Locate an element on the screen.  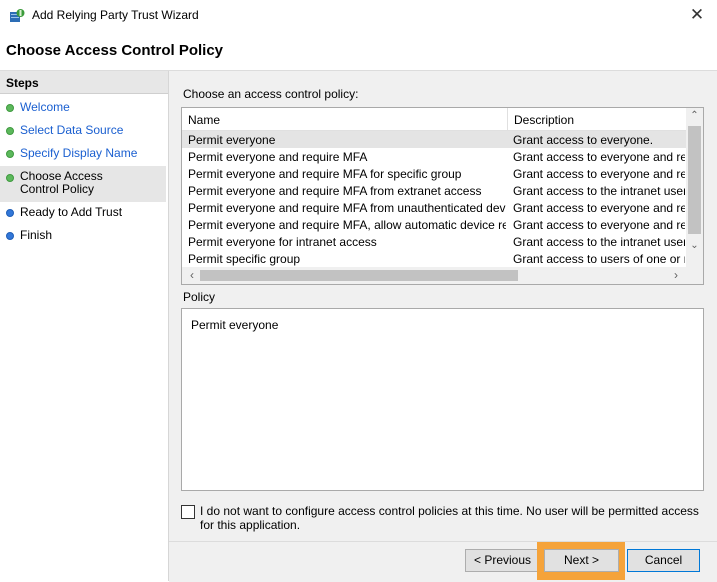
horizontal-scrollbar: ‹ › is located at coordinates (434, 275).